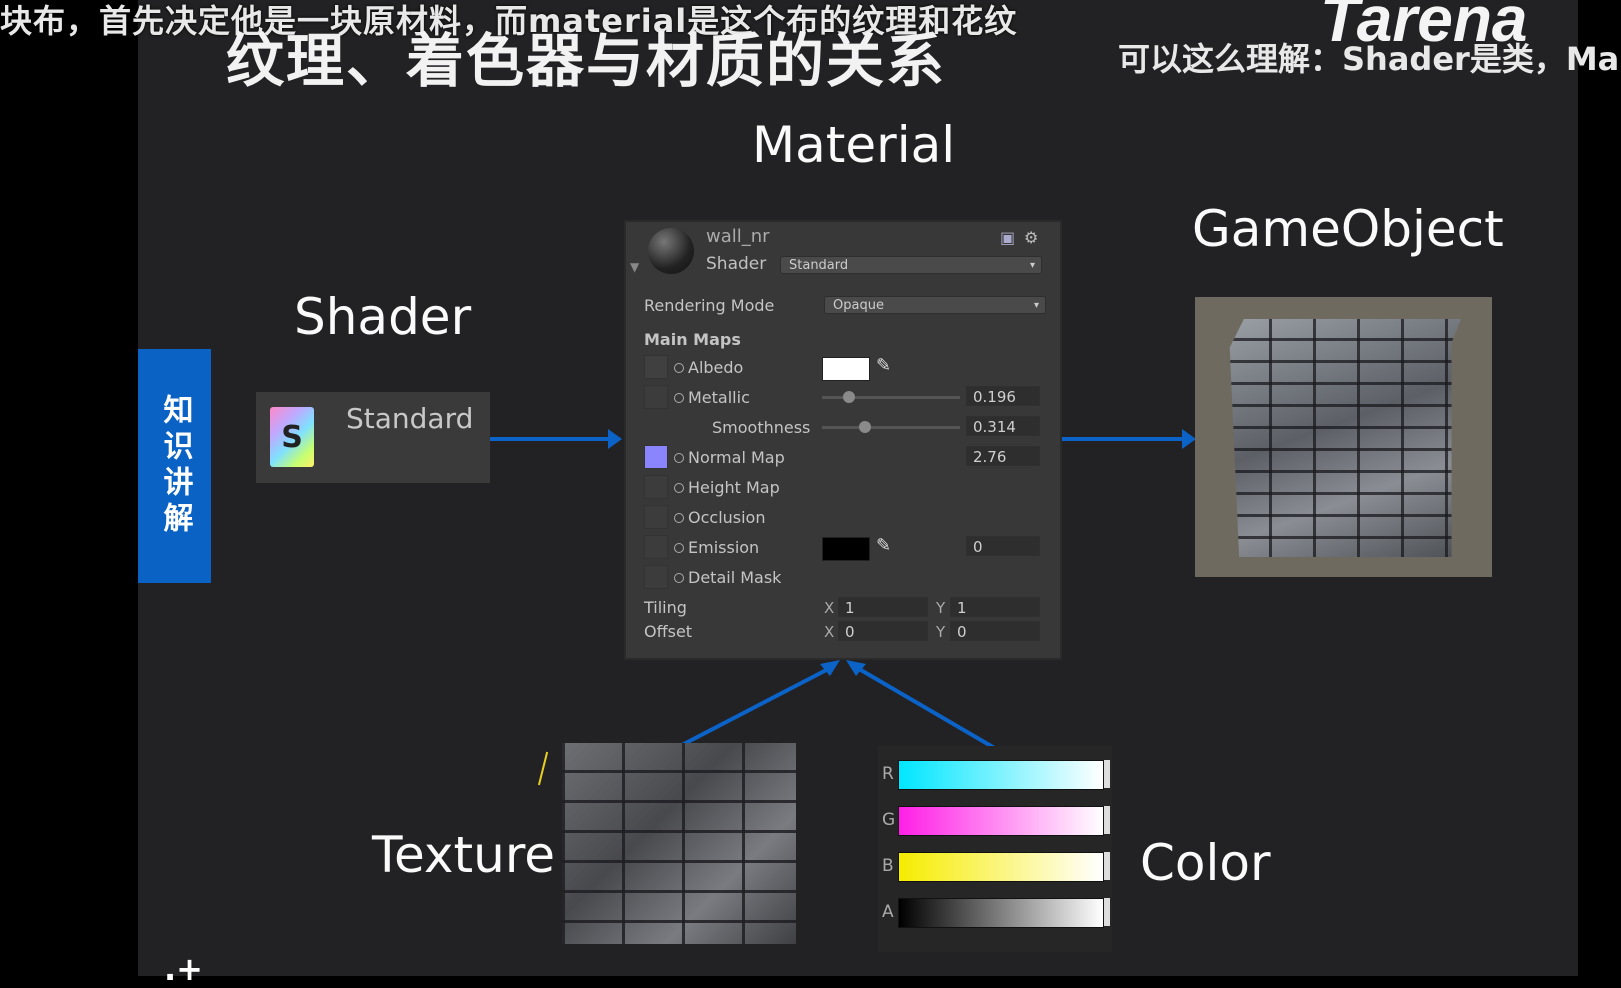 Image resolution: width=1621 pixels, height=988 pixels. Describe the element at coordinates (889, 820) in the screenshot. I see `channel-g-label: G` at that location.